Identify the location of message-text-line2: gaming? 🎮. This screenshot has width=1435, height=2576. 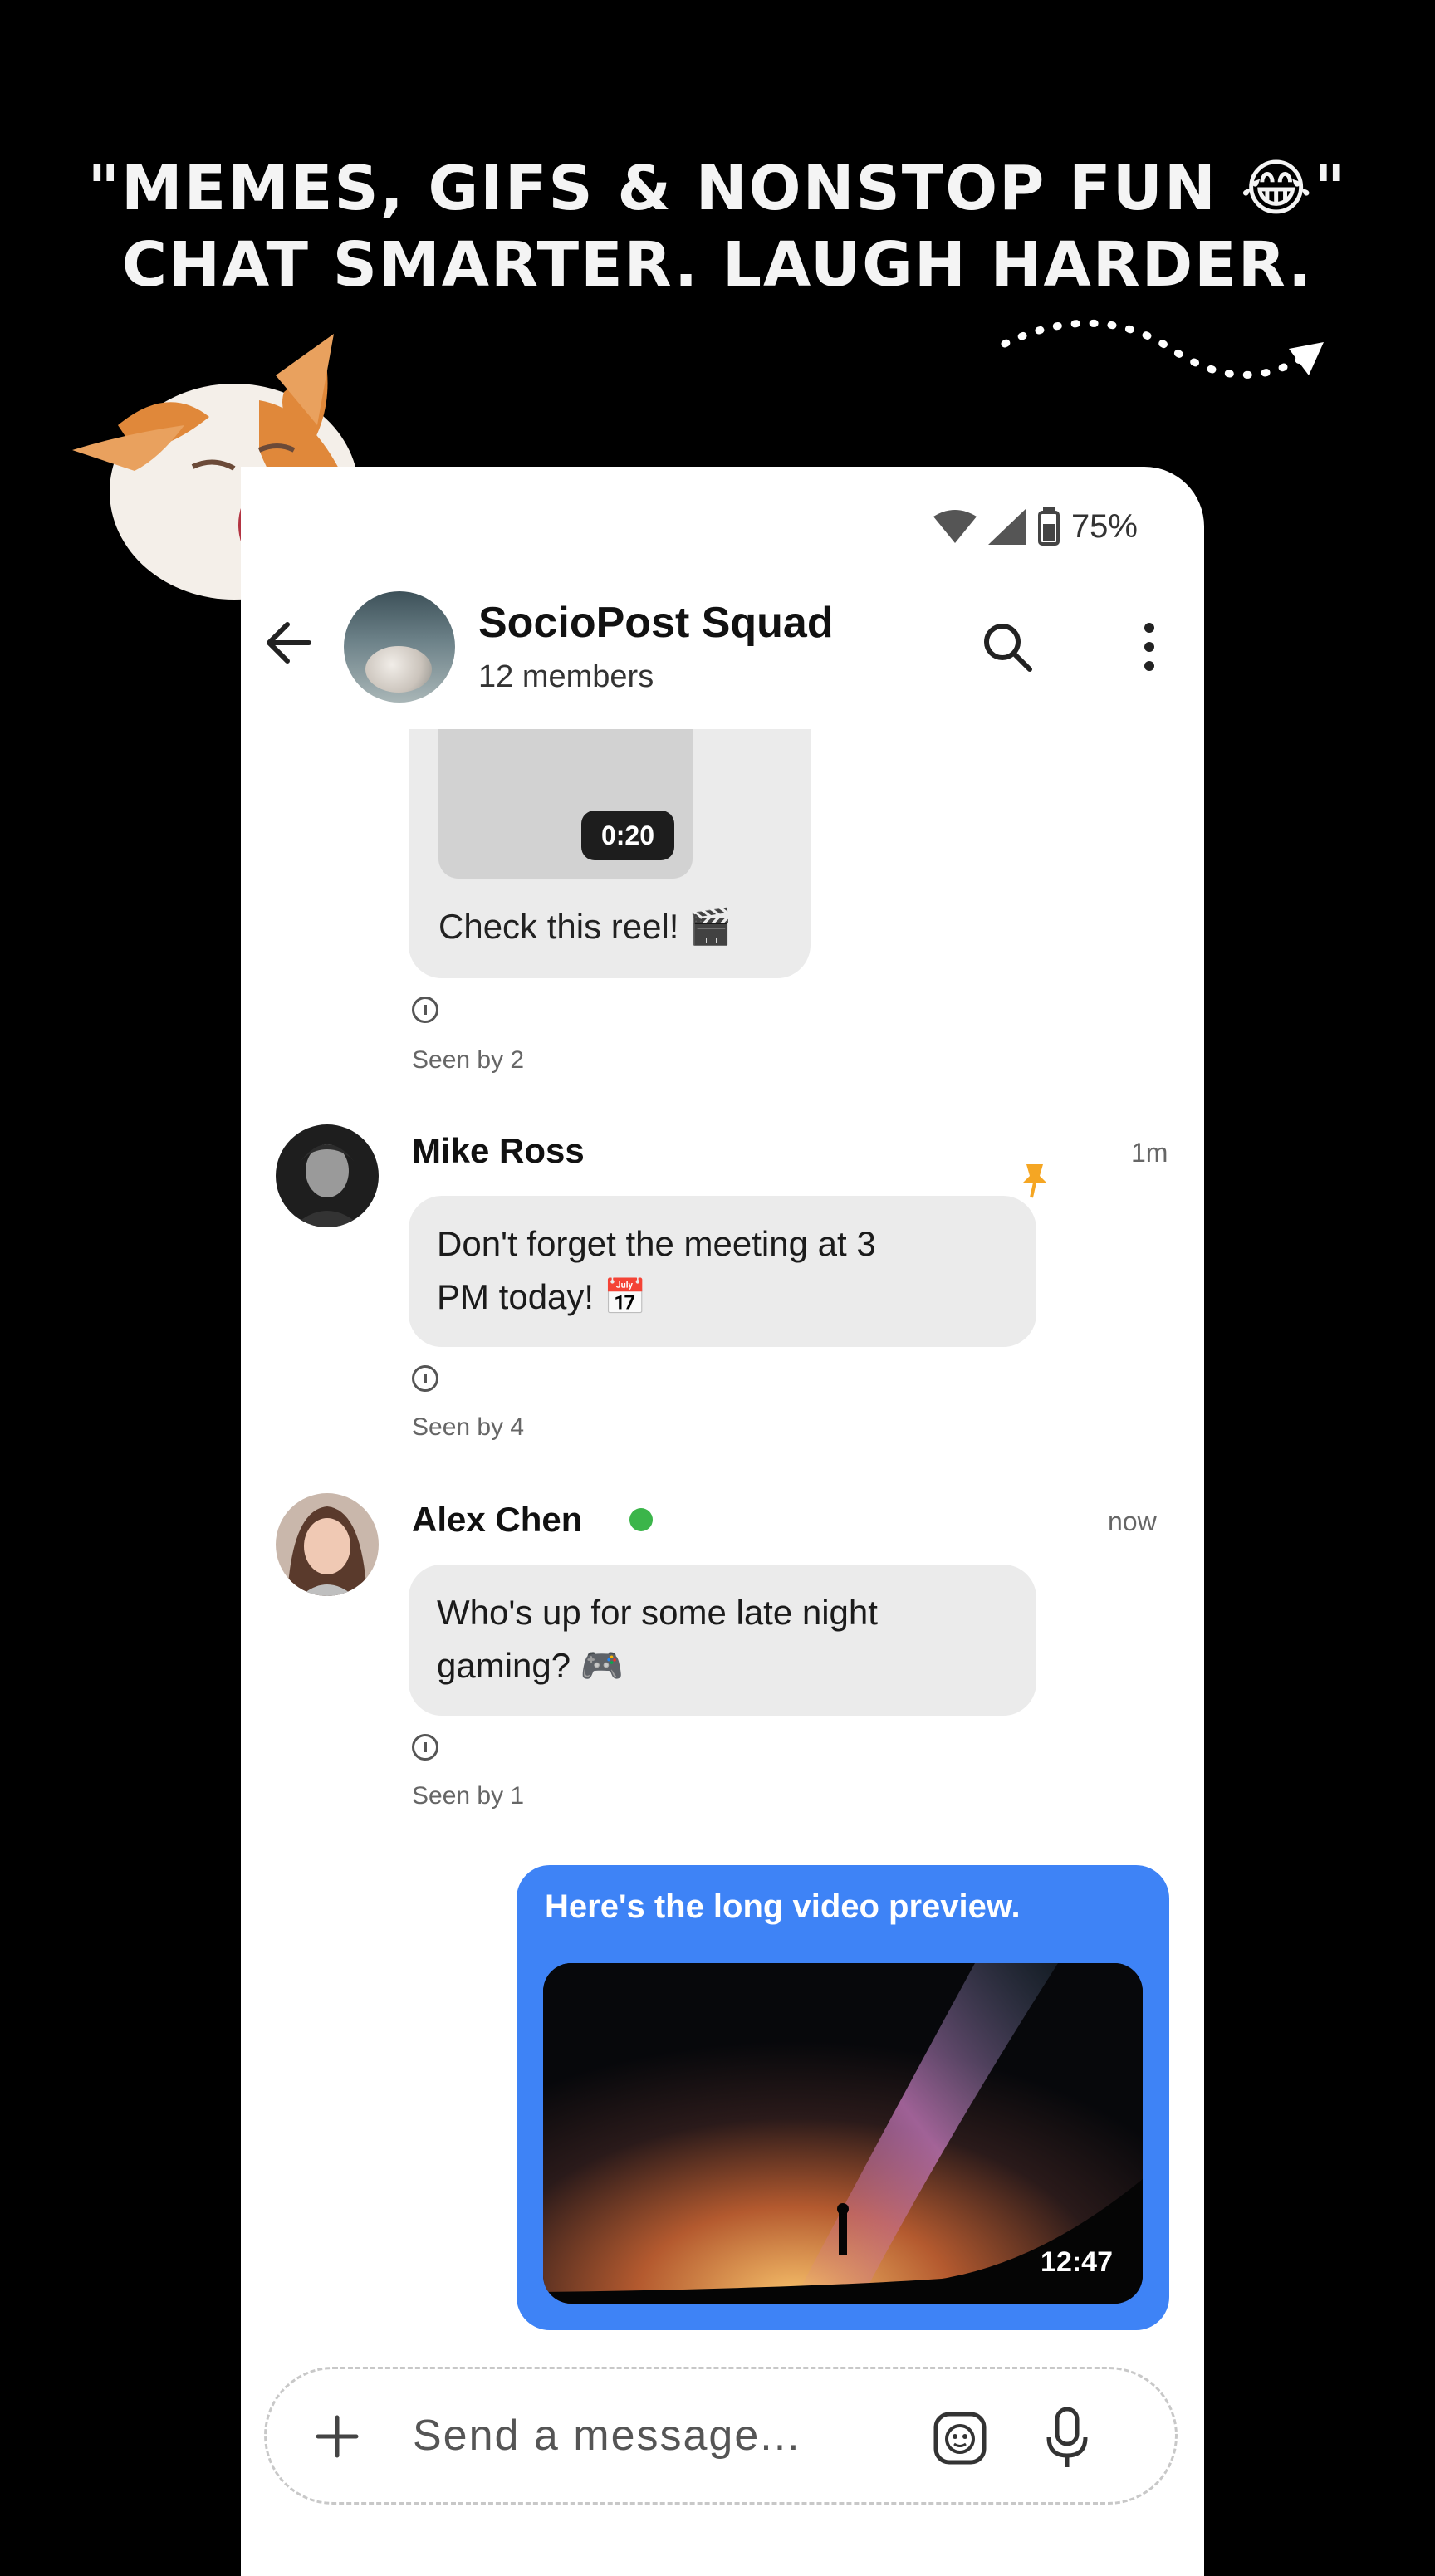
(530, 1666).